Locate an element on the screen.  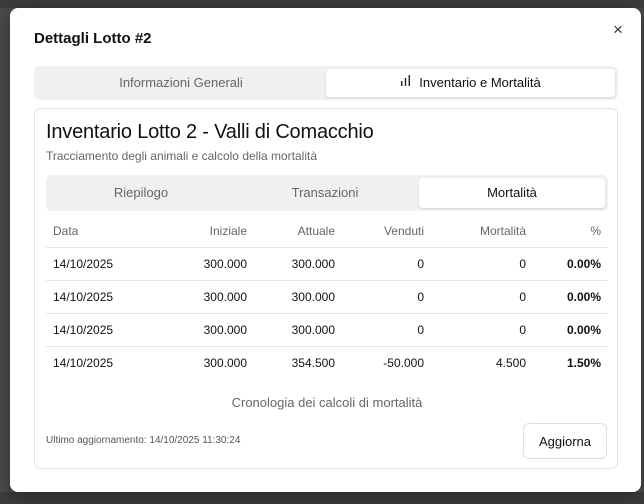
column-header-percent: % is located at coordinates (570, 232).